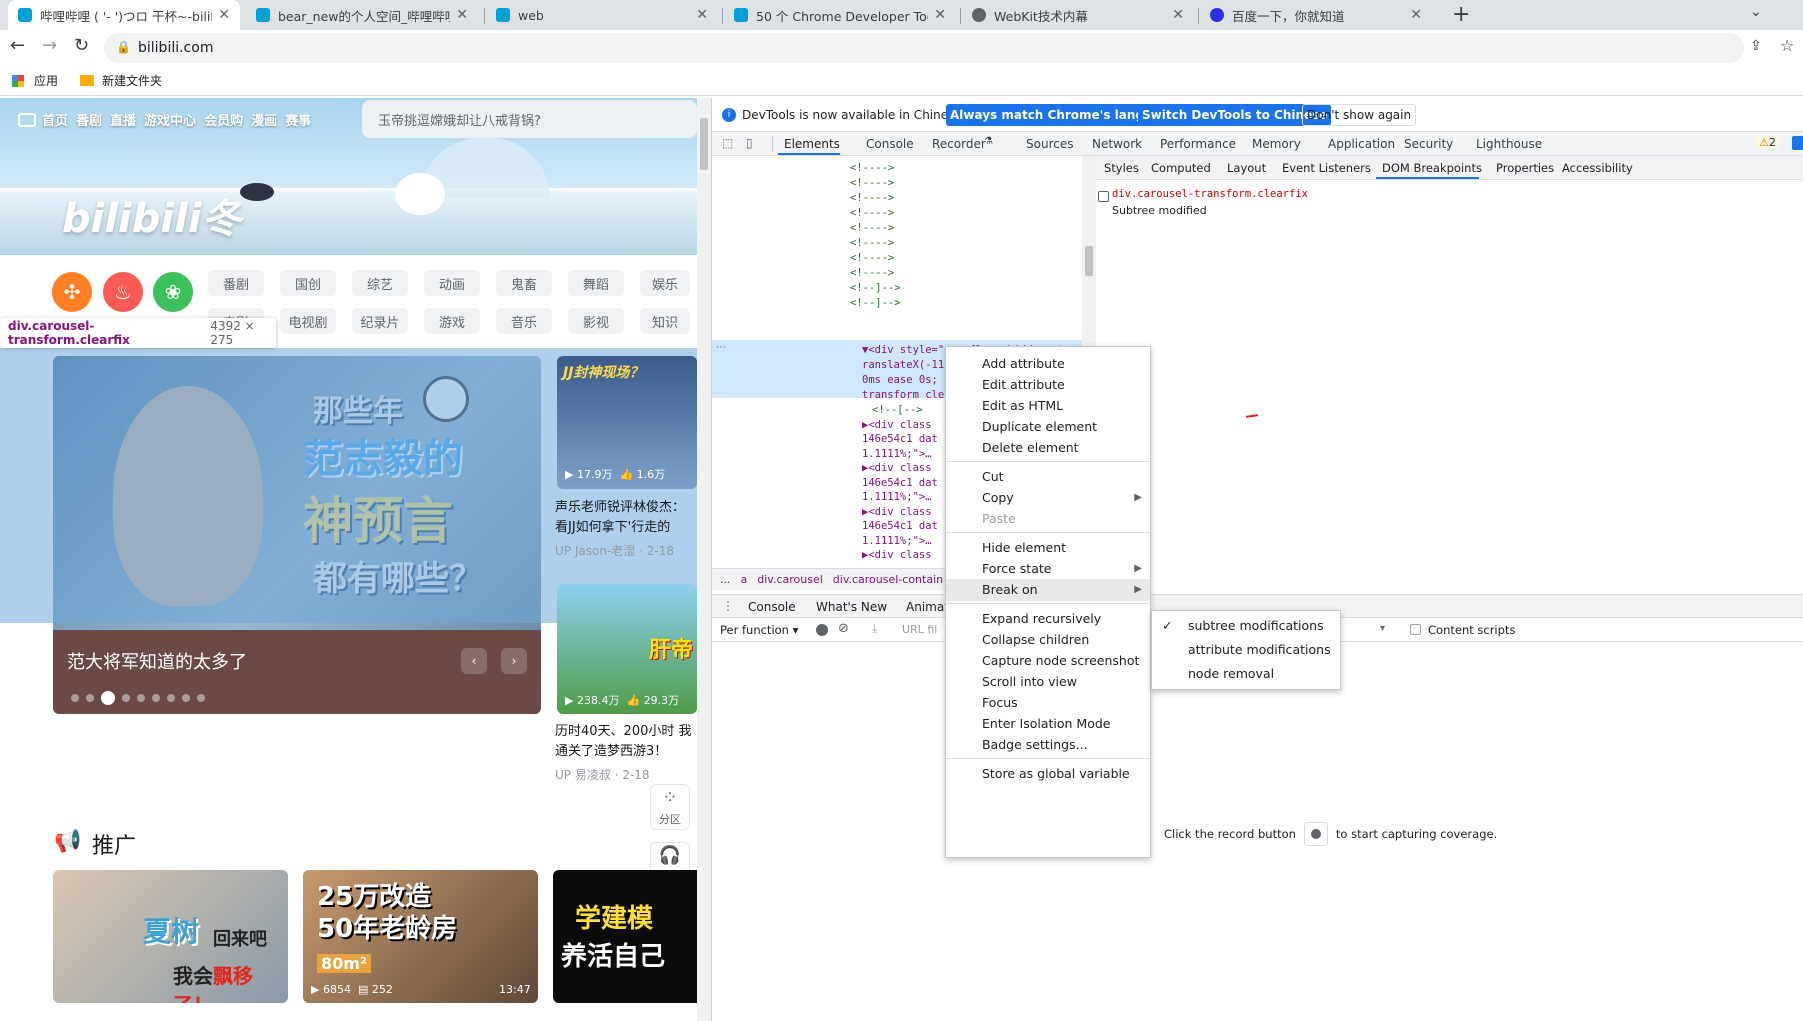 The width and height of the screenshot is (1803, 1021). What do you see at coordinates (1276, 144) in the screenshot?
I see `tab-memory: Memory` at bounding box center [1276, 144].